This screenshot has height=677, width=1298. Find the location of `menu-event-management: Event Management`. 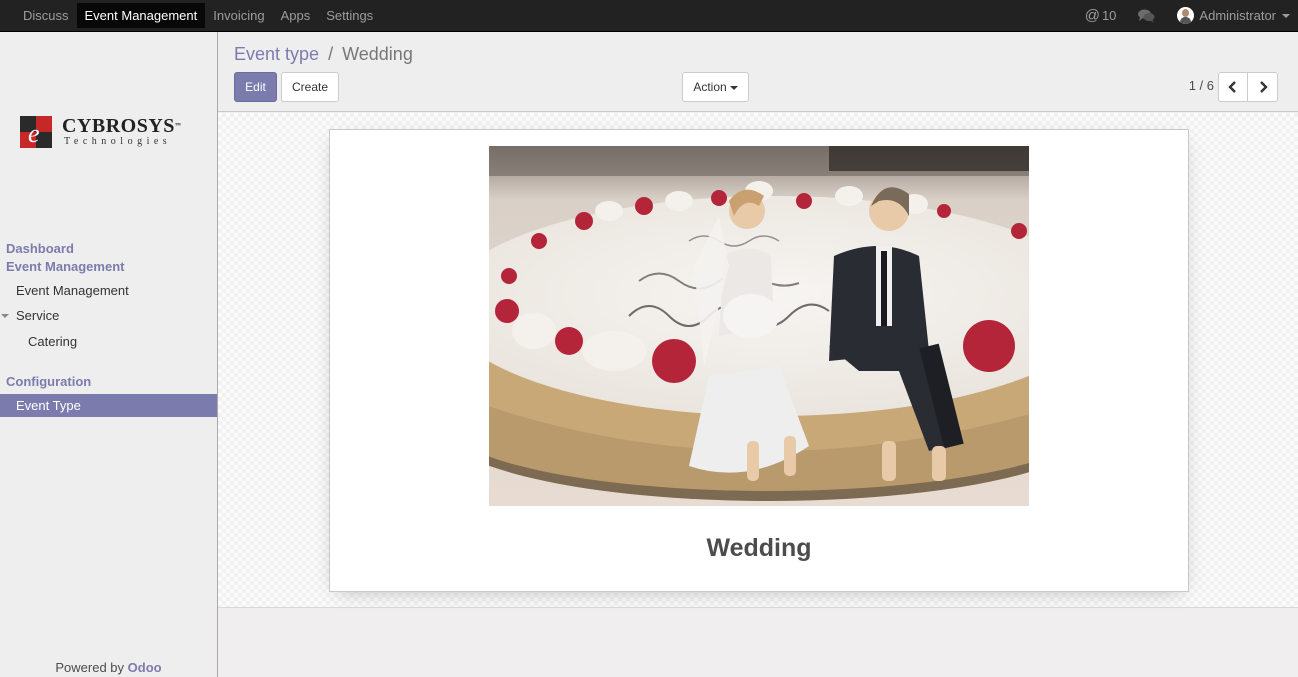

menu-event-management: Event Management is located at coordinates (141, 15).